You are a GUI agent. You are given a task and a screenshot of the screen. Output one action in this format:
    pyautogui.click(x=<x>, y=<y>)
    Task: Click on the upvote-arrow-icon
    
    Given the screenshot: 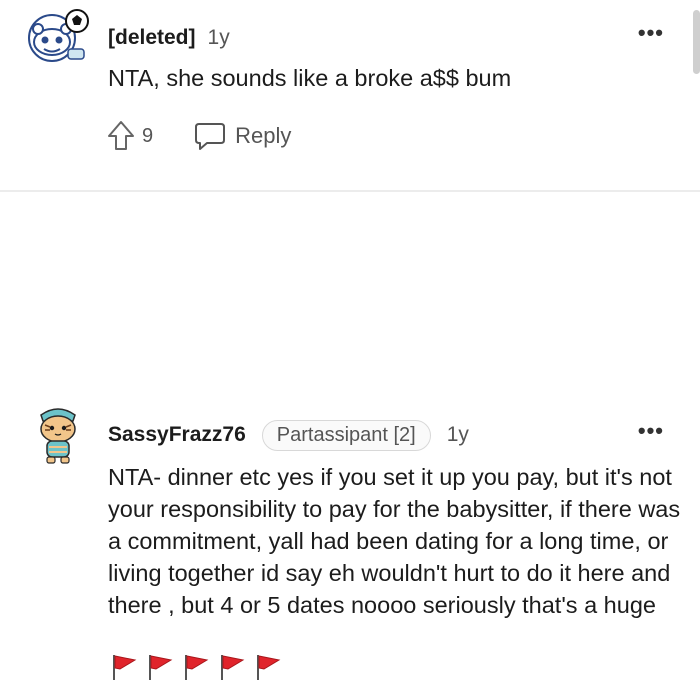 What is the action you would take?
    pyautogui.click(x=121, y=136)
    